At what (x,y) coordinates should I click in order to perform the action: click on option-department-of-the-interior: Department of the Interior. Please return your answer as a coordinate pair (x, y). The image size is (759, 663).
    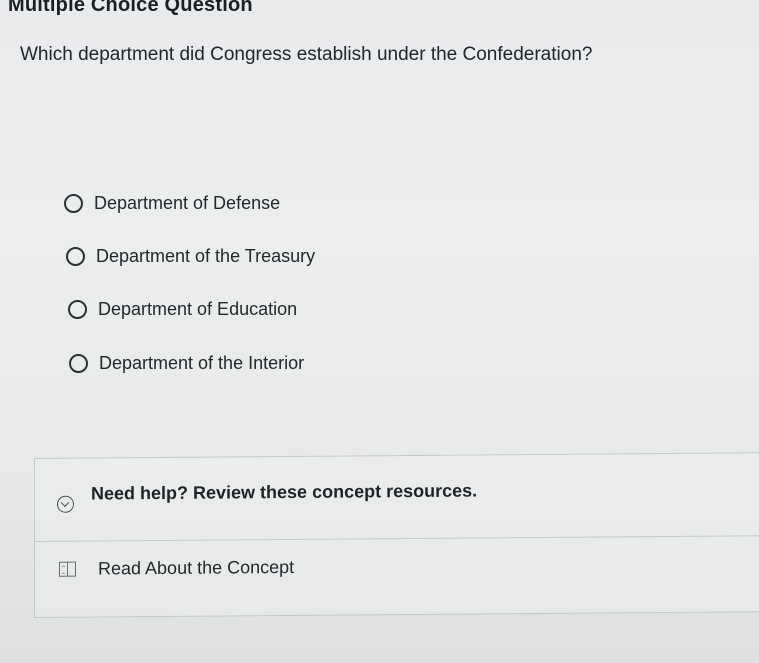
    Looking at the image, I should click on (269, 363).